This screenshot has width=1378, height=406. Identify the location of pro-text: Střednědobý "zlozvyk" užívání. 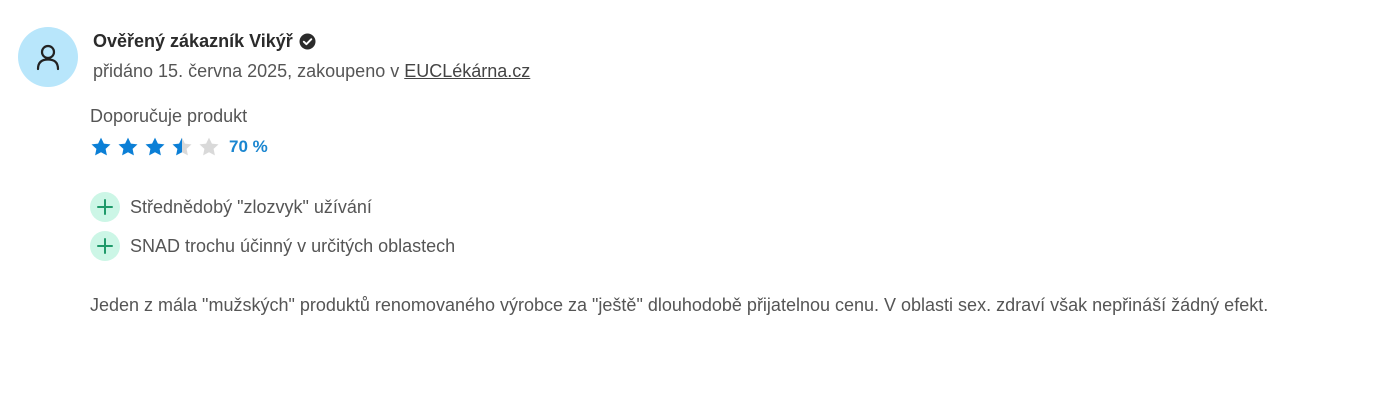
(251, 206).